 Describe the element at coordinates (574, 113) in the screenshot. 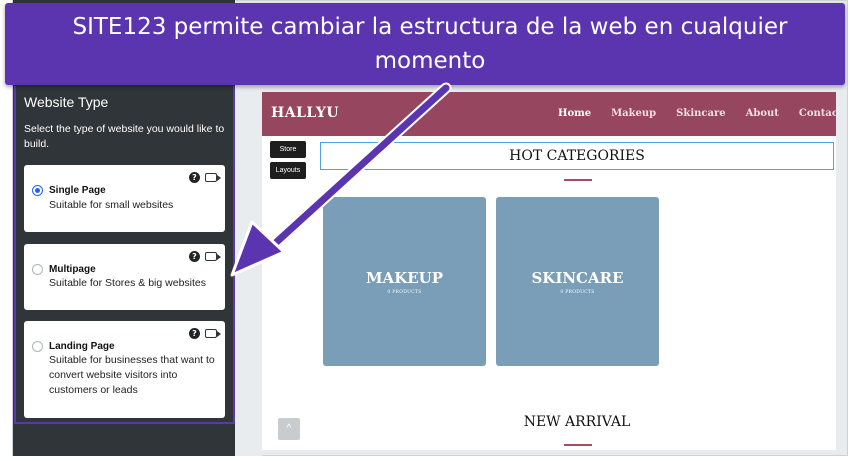

I see `nav-link-home: Home` at that location.